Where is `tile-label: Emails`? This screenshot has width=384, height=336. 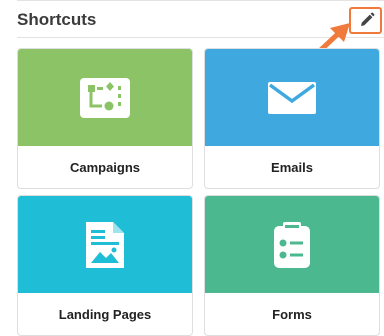
tile-label: Emails is located at coordinates (292, 167).